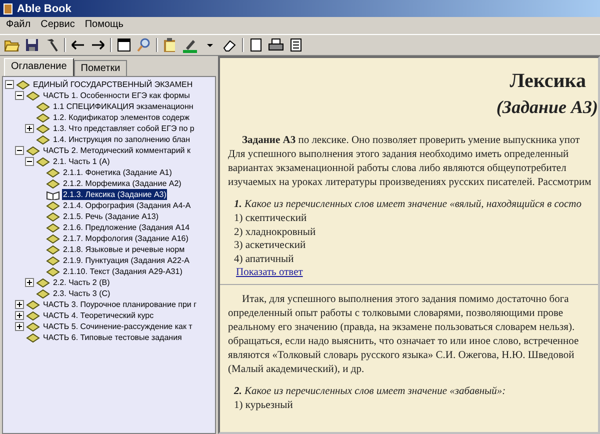 The width and height of the screenshot is (600, 434). Describe the element at coordinates (405, 300) in the screenshot. I see `paragraph-line: Итак, для успешного выполнения этого задания помимо достаточно бога` at that location.